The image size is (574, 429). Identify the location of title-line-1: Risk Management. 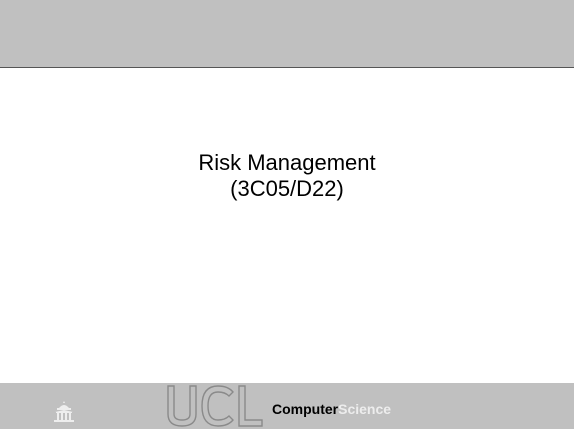
(287, 162).